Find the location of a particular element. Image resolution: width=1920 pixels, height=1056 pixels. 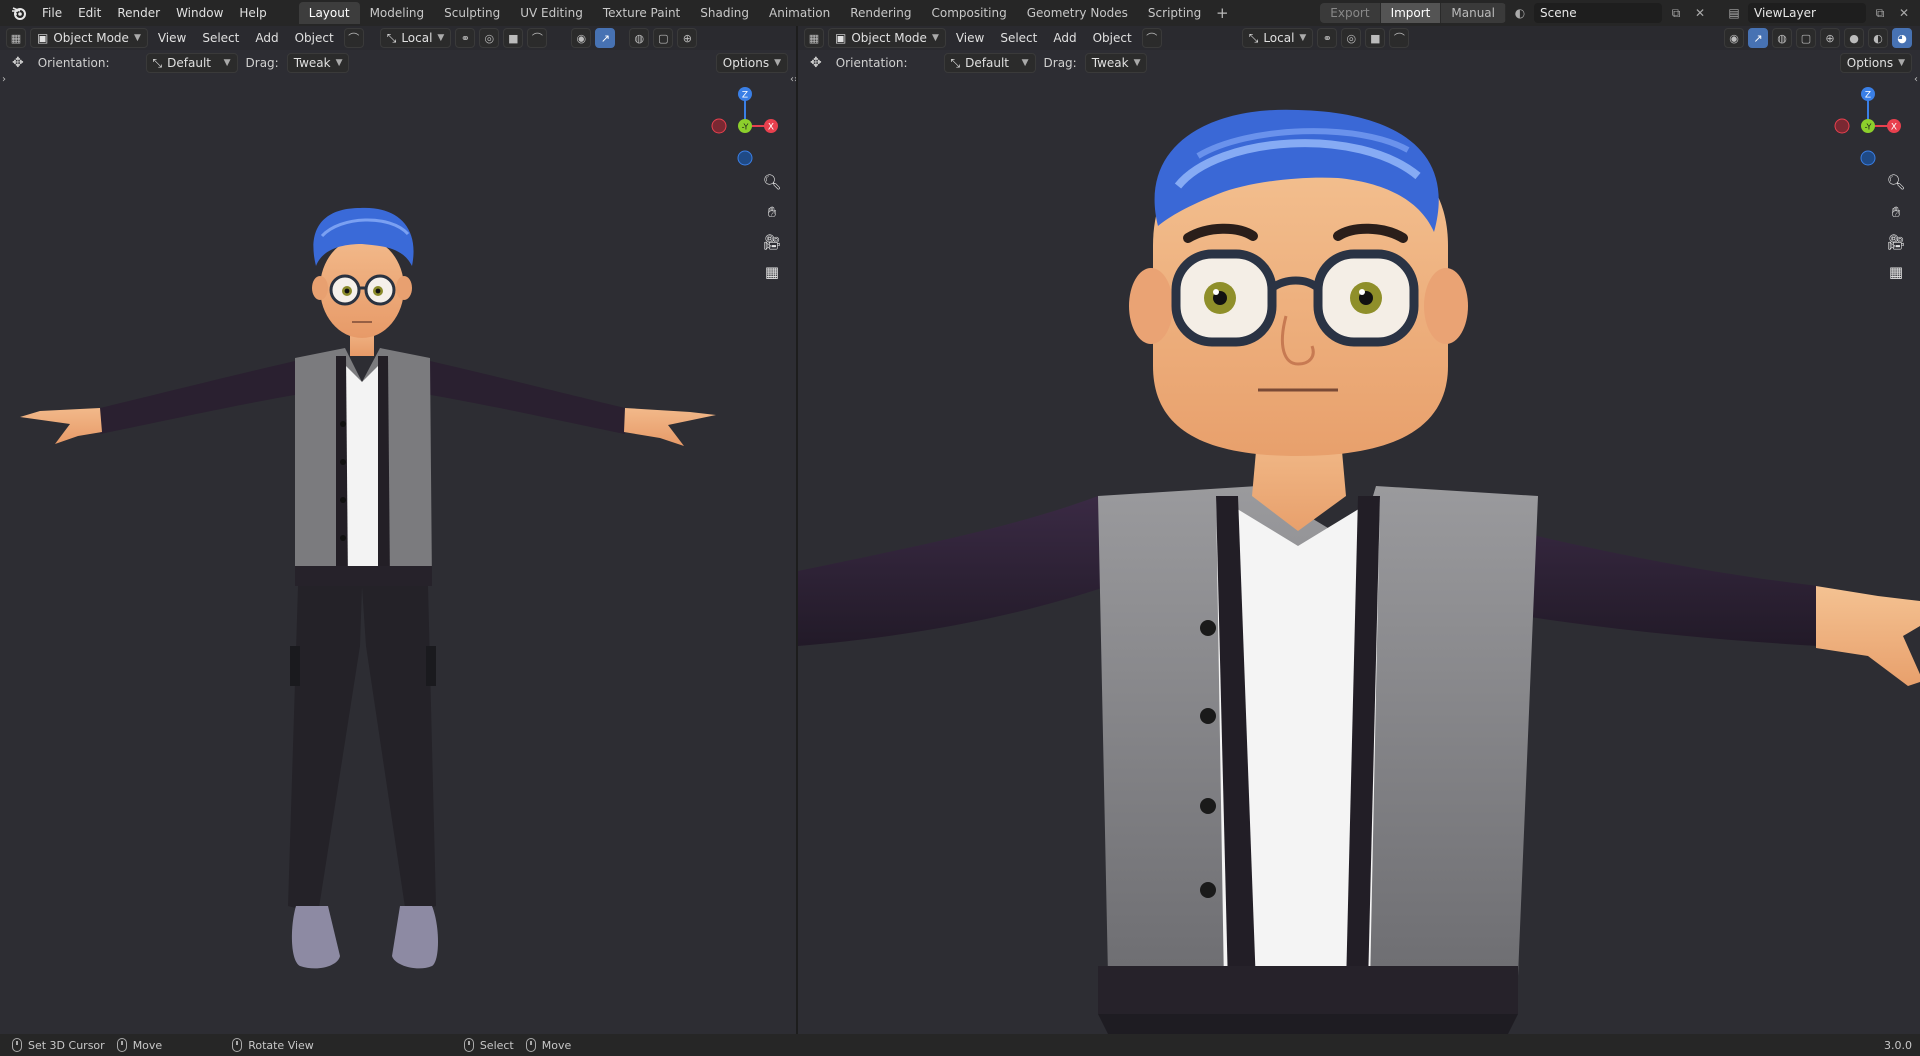

version-label: 3.0.0 is located at coordinates (1898, 1045).